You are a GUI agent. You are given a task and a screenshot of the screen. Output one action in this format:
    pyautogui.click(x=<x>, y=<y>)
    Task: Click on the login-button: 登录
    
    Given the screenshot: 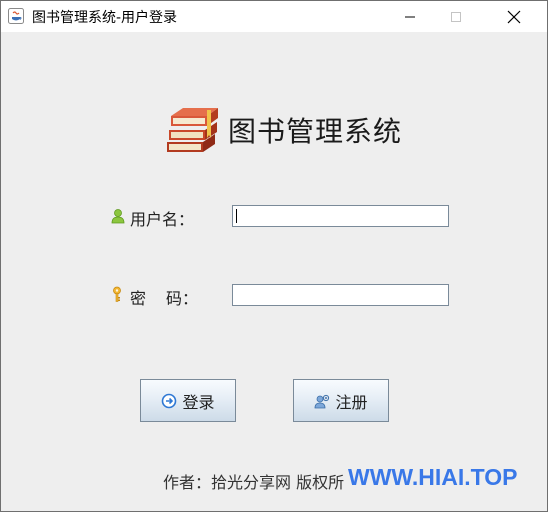 What is the action you would take?
    pyautogui.click(x=188, y=400)
    